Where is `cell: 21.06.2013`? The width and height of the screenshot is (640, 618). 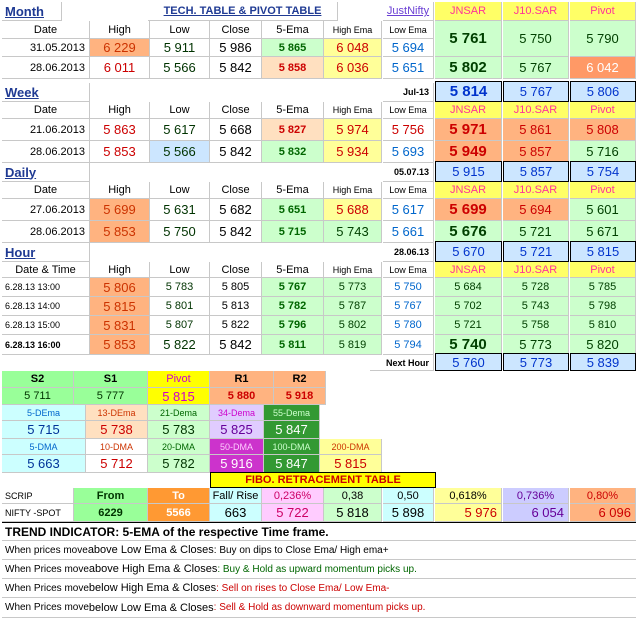
cell: 21.06.2013 is located at coordinates (46, 130).